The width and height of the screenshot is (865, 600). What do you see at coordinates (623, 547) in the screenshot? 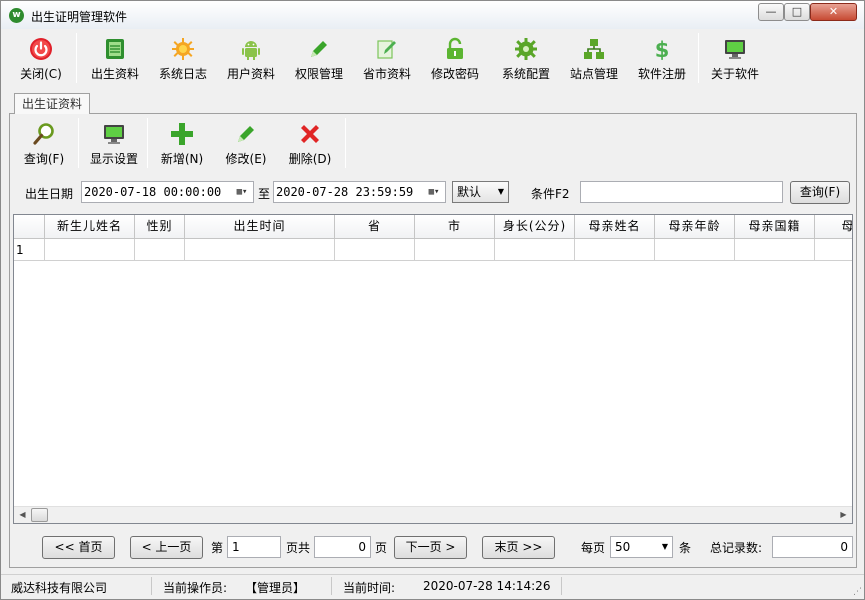
I see `per-page-value: 50` at bounding box center [623, 547].